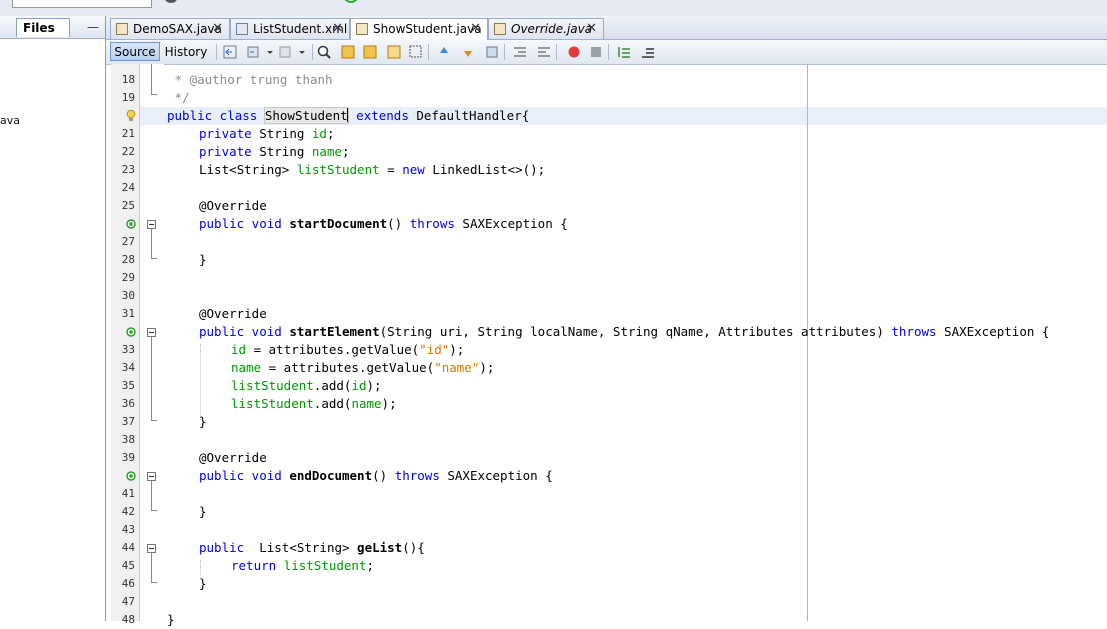 This screenshot has width=1107, height=629. What do you see at coordinates (500, 29) in the screenshot?
I see `java-file-icon` at bounding box center [500, 29].